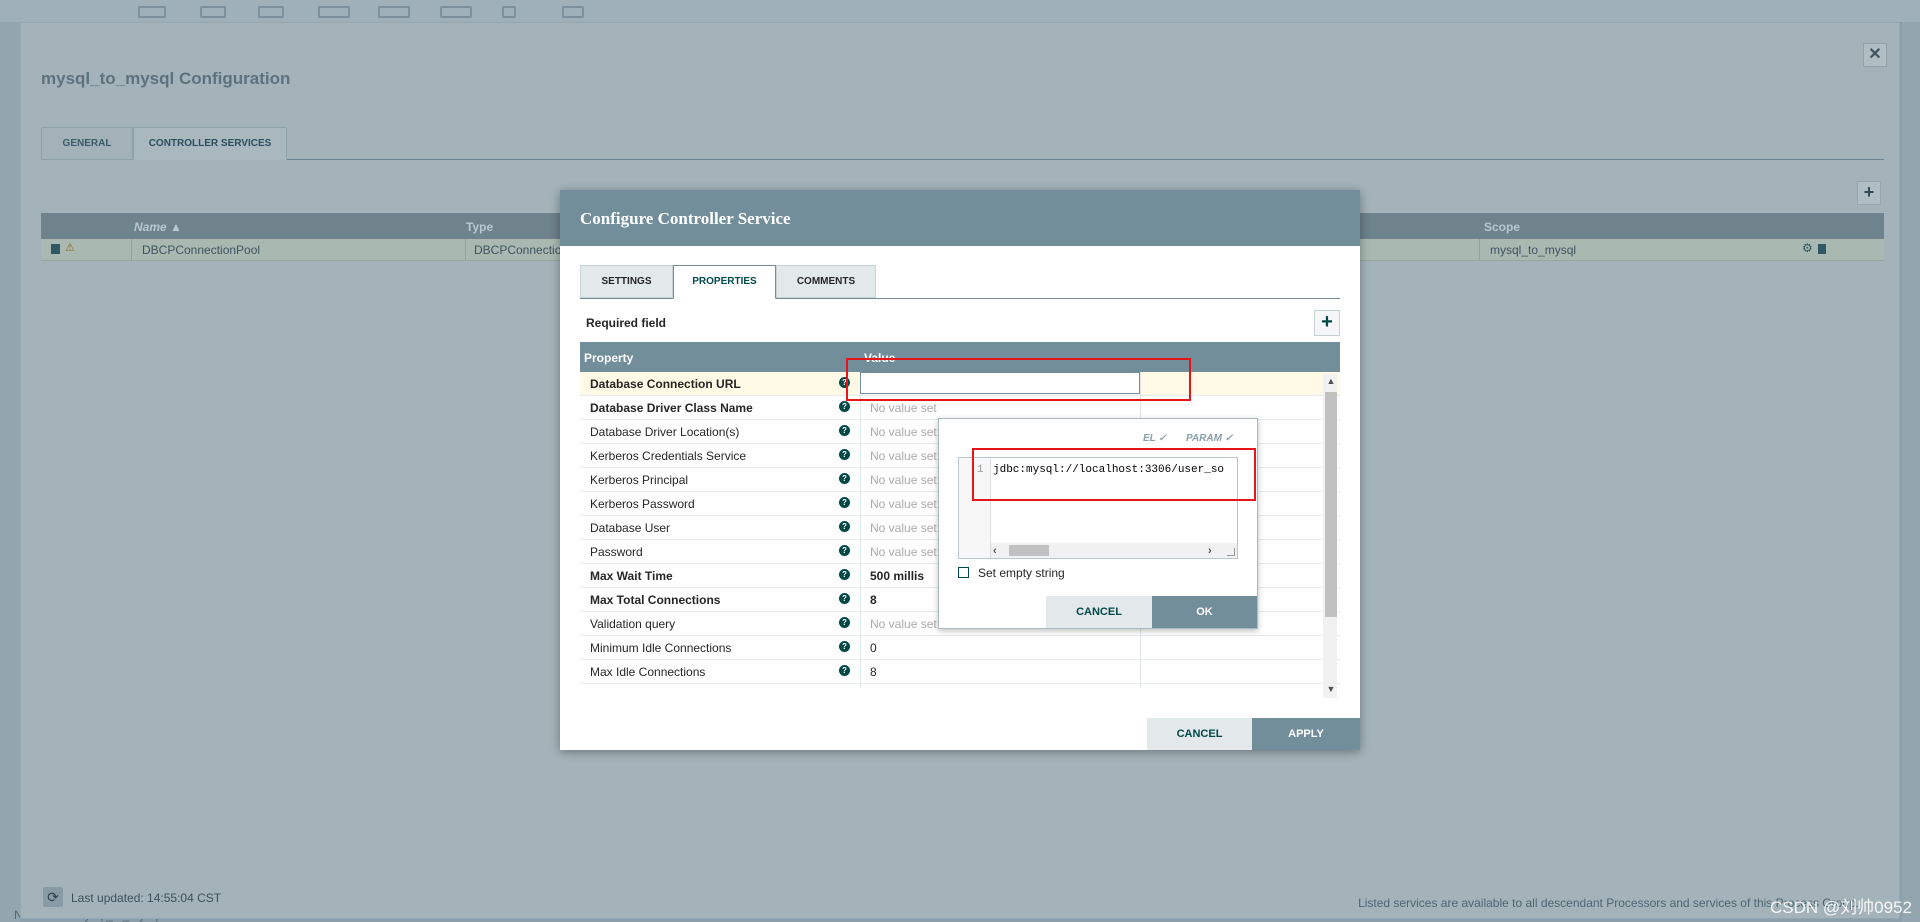 The image size is (1920, 922). I want to click on property-name: Kerberos Credentials Service, so click(668, 456).